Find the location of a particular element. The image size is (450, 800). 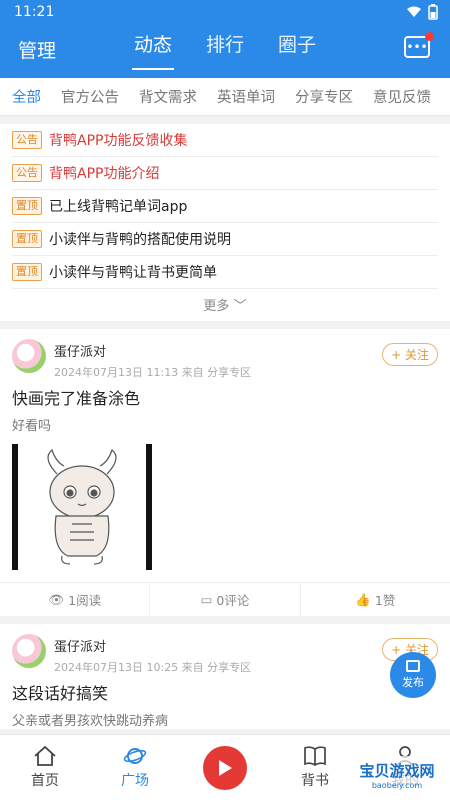

publish-label: 发布 is located at coordinates (413, 682).